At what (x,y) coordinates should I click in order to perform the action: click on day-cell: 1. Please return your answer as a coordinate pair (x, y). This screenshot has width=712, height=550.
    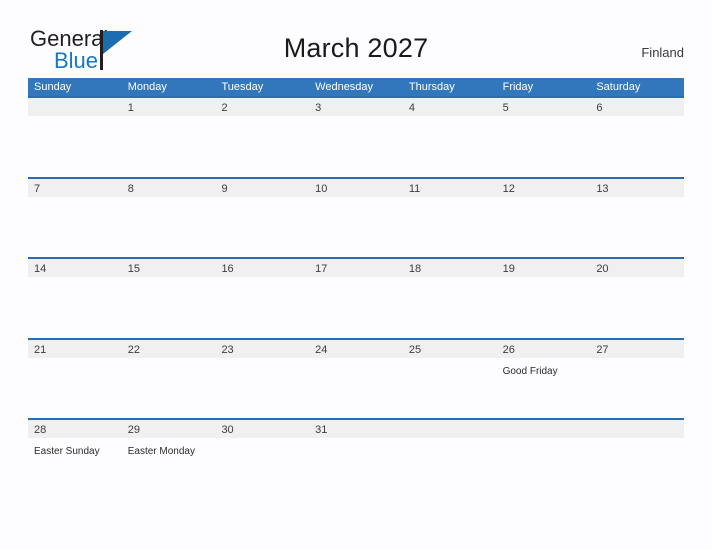
    Looking at the image, I should click on (169, 107).